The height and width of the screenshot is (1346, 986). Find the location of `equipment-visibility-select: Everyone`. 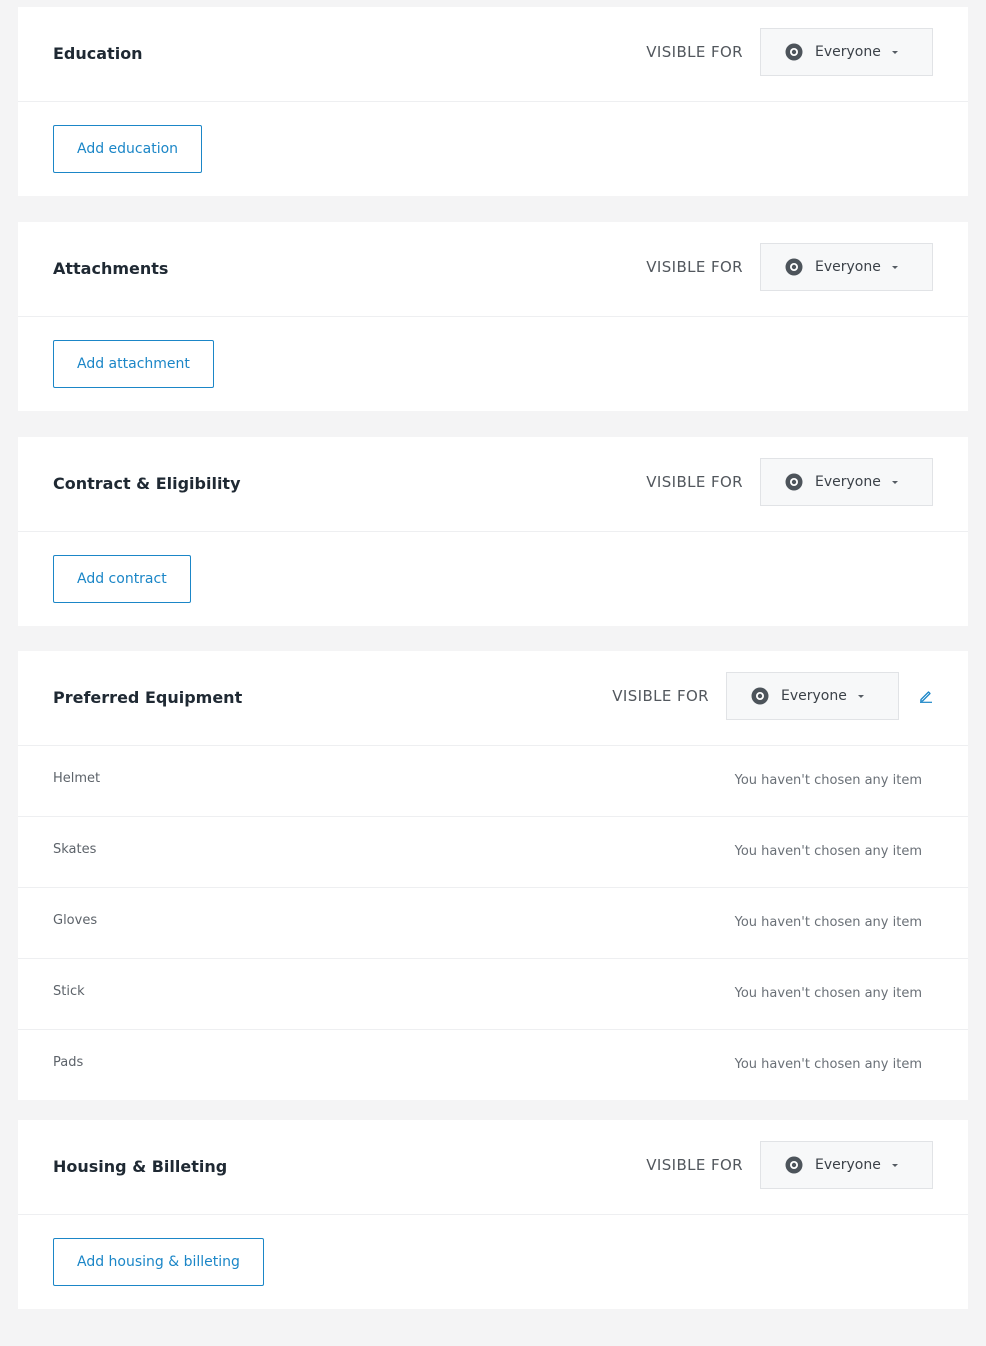

equipment-visibility-select: Everyone is located at coordinates (812, 696).